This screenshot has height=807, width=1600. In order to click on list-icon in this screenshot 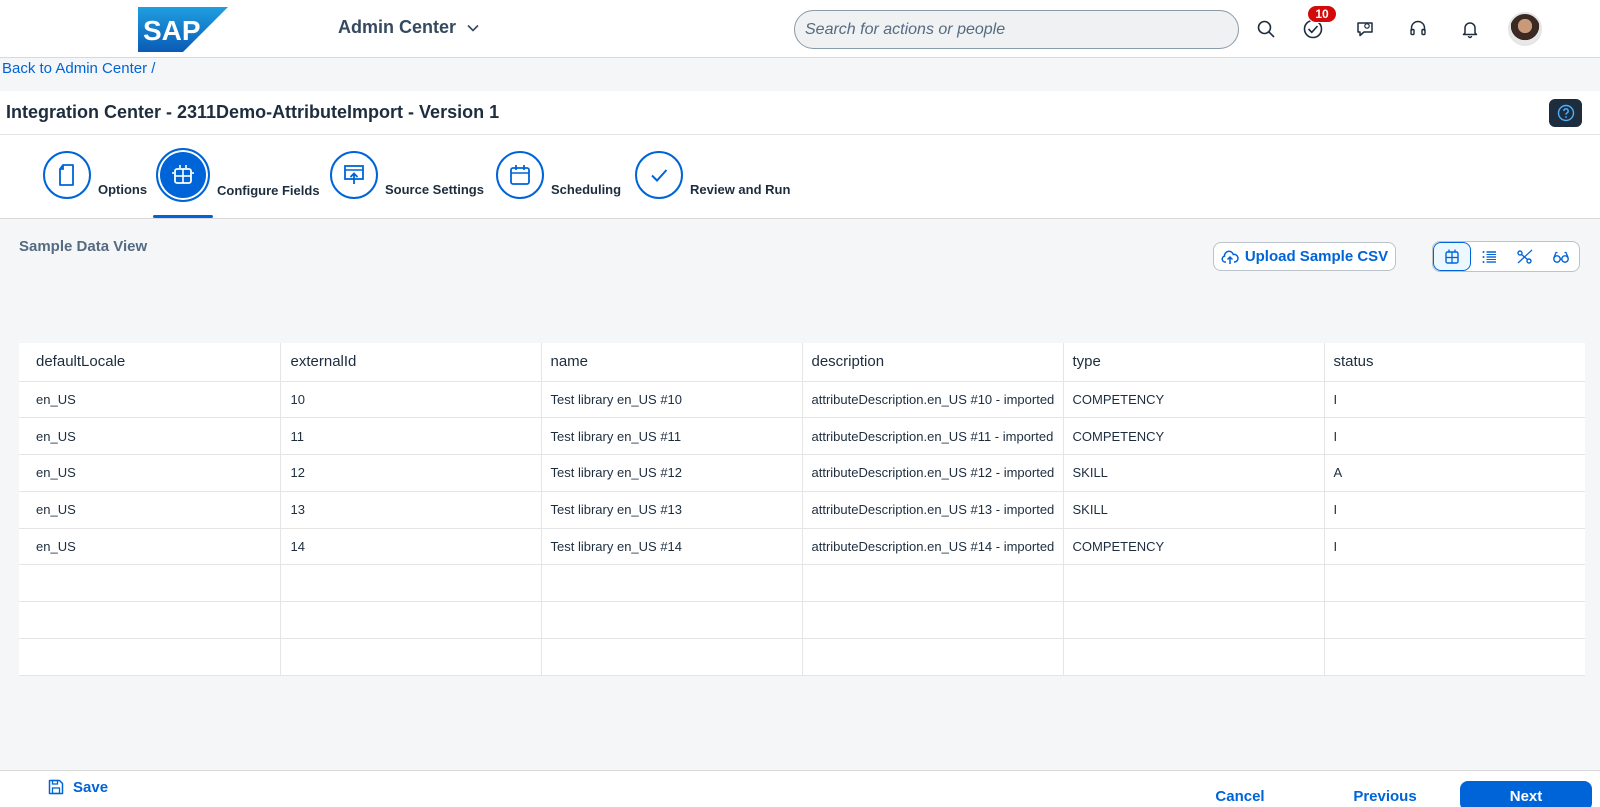, I will do `click(1489, 256)`.